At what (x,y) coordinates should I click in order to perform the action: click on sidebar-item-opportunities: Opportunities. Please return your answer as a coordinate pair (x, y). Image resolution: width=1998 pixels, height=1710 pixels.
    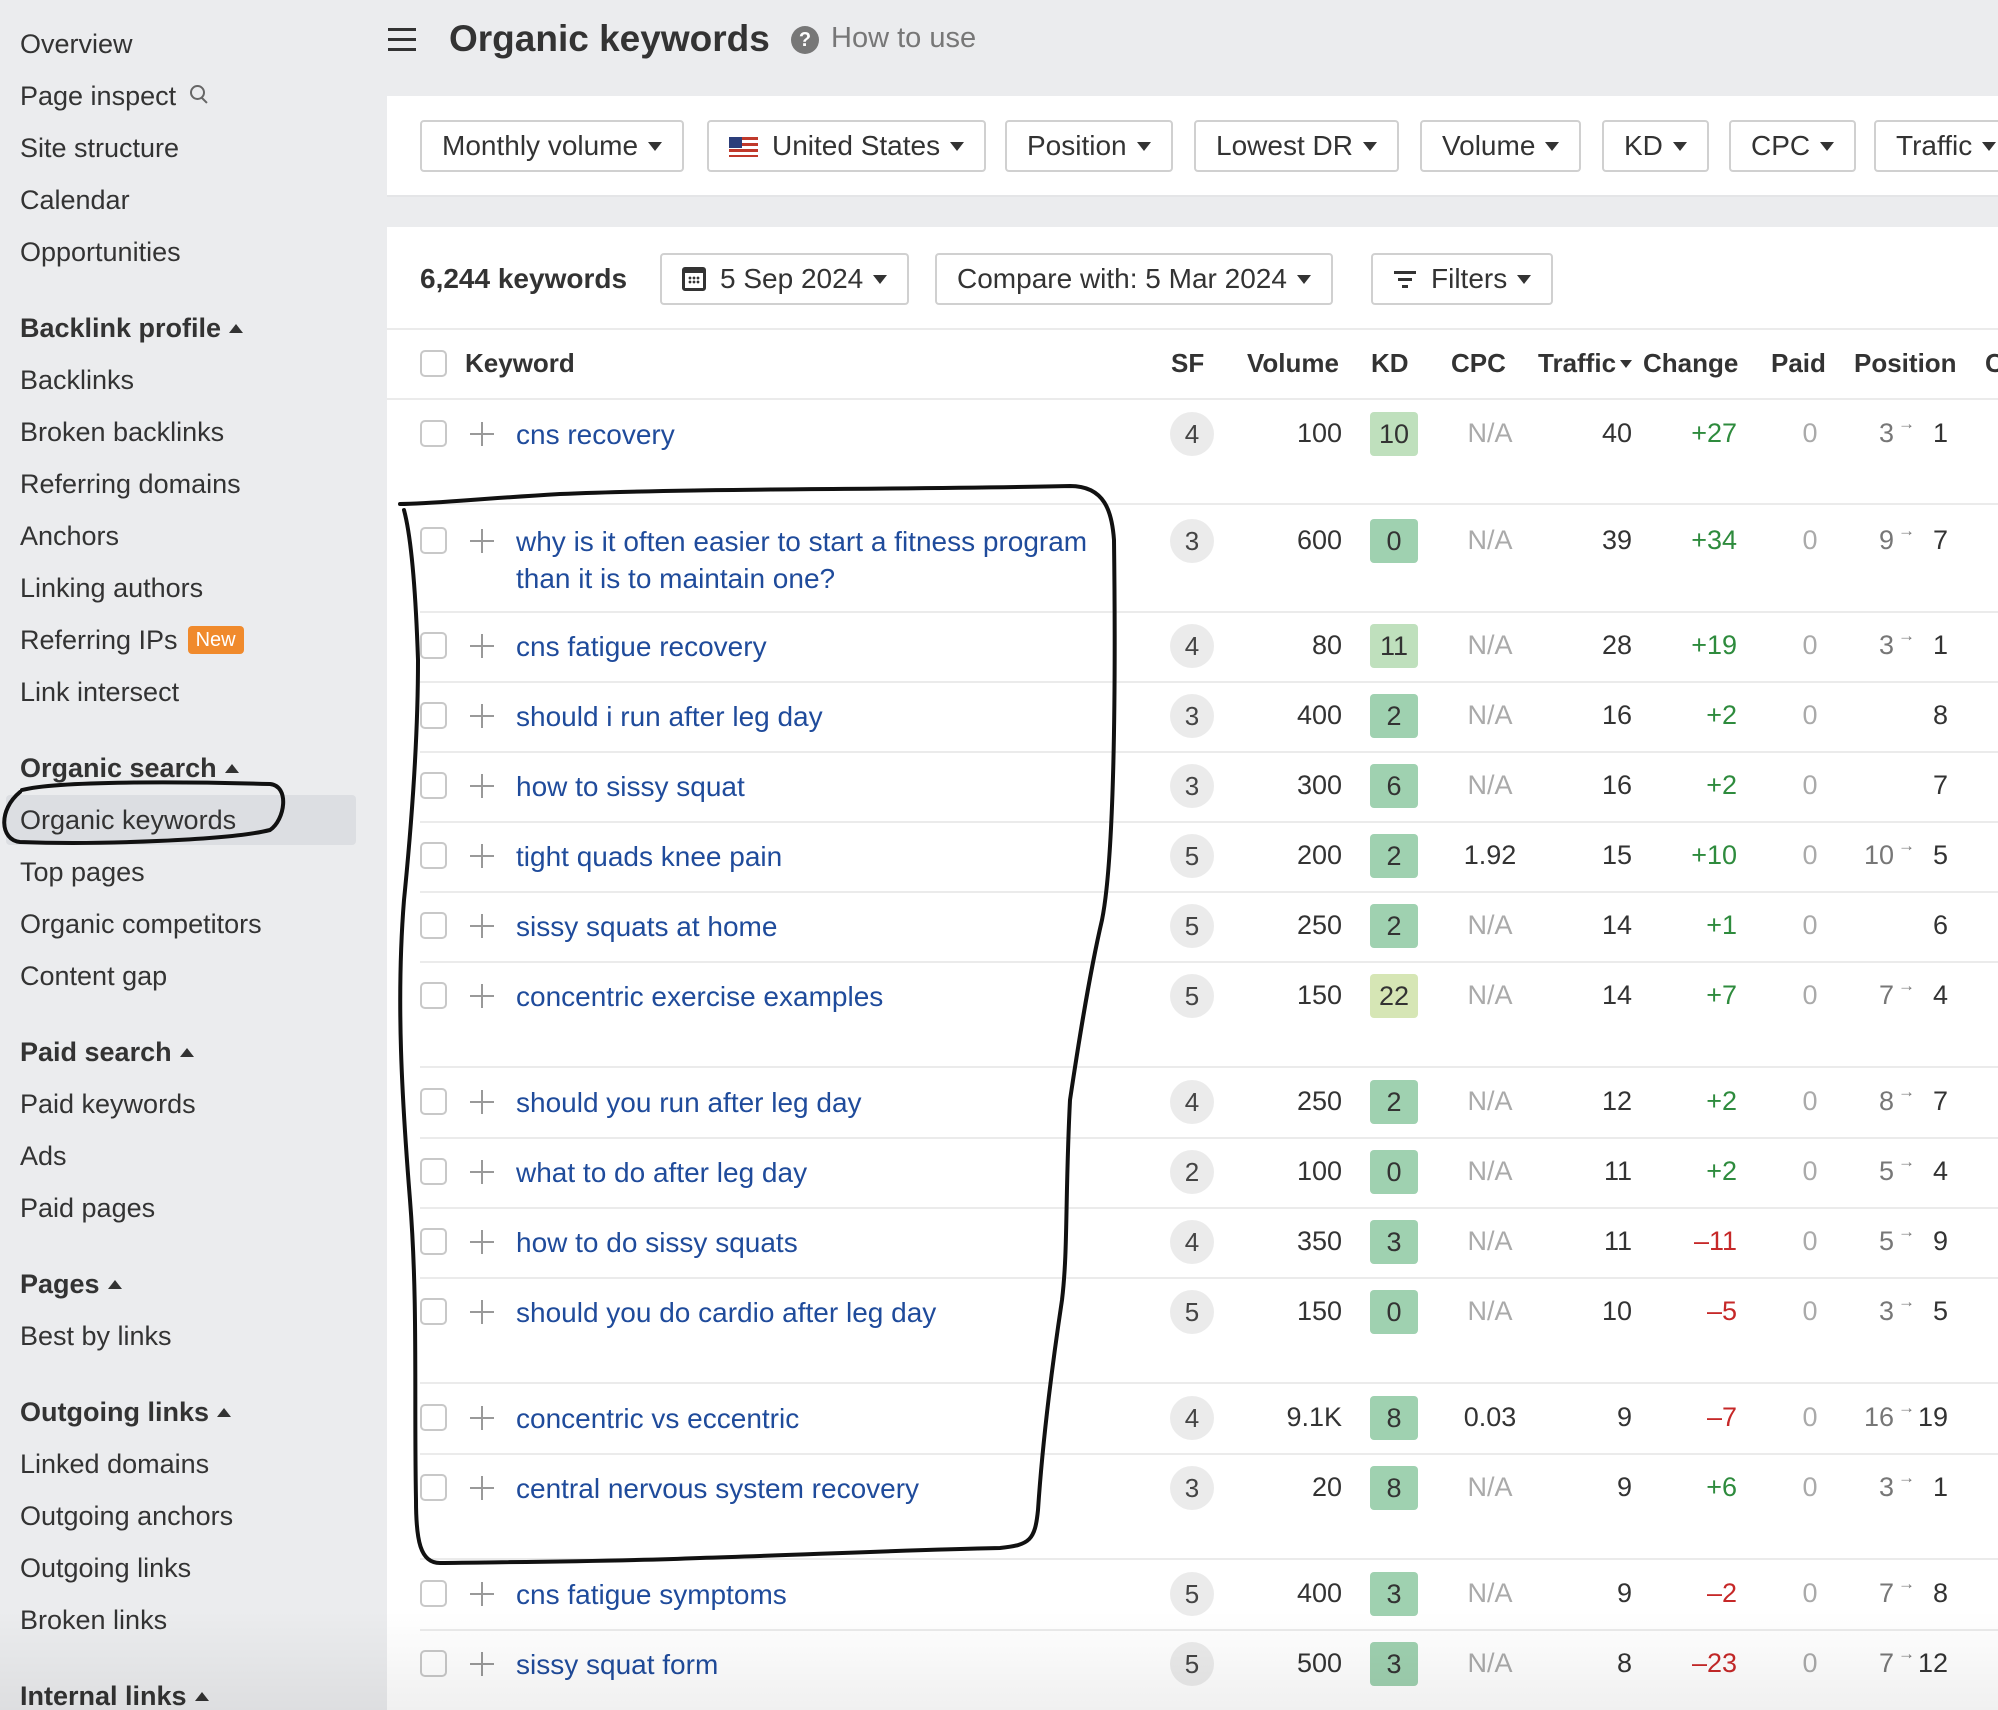
    Looking at the image, I should click on (100, 252).